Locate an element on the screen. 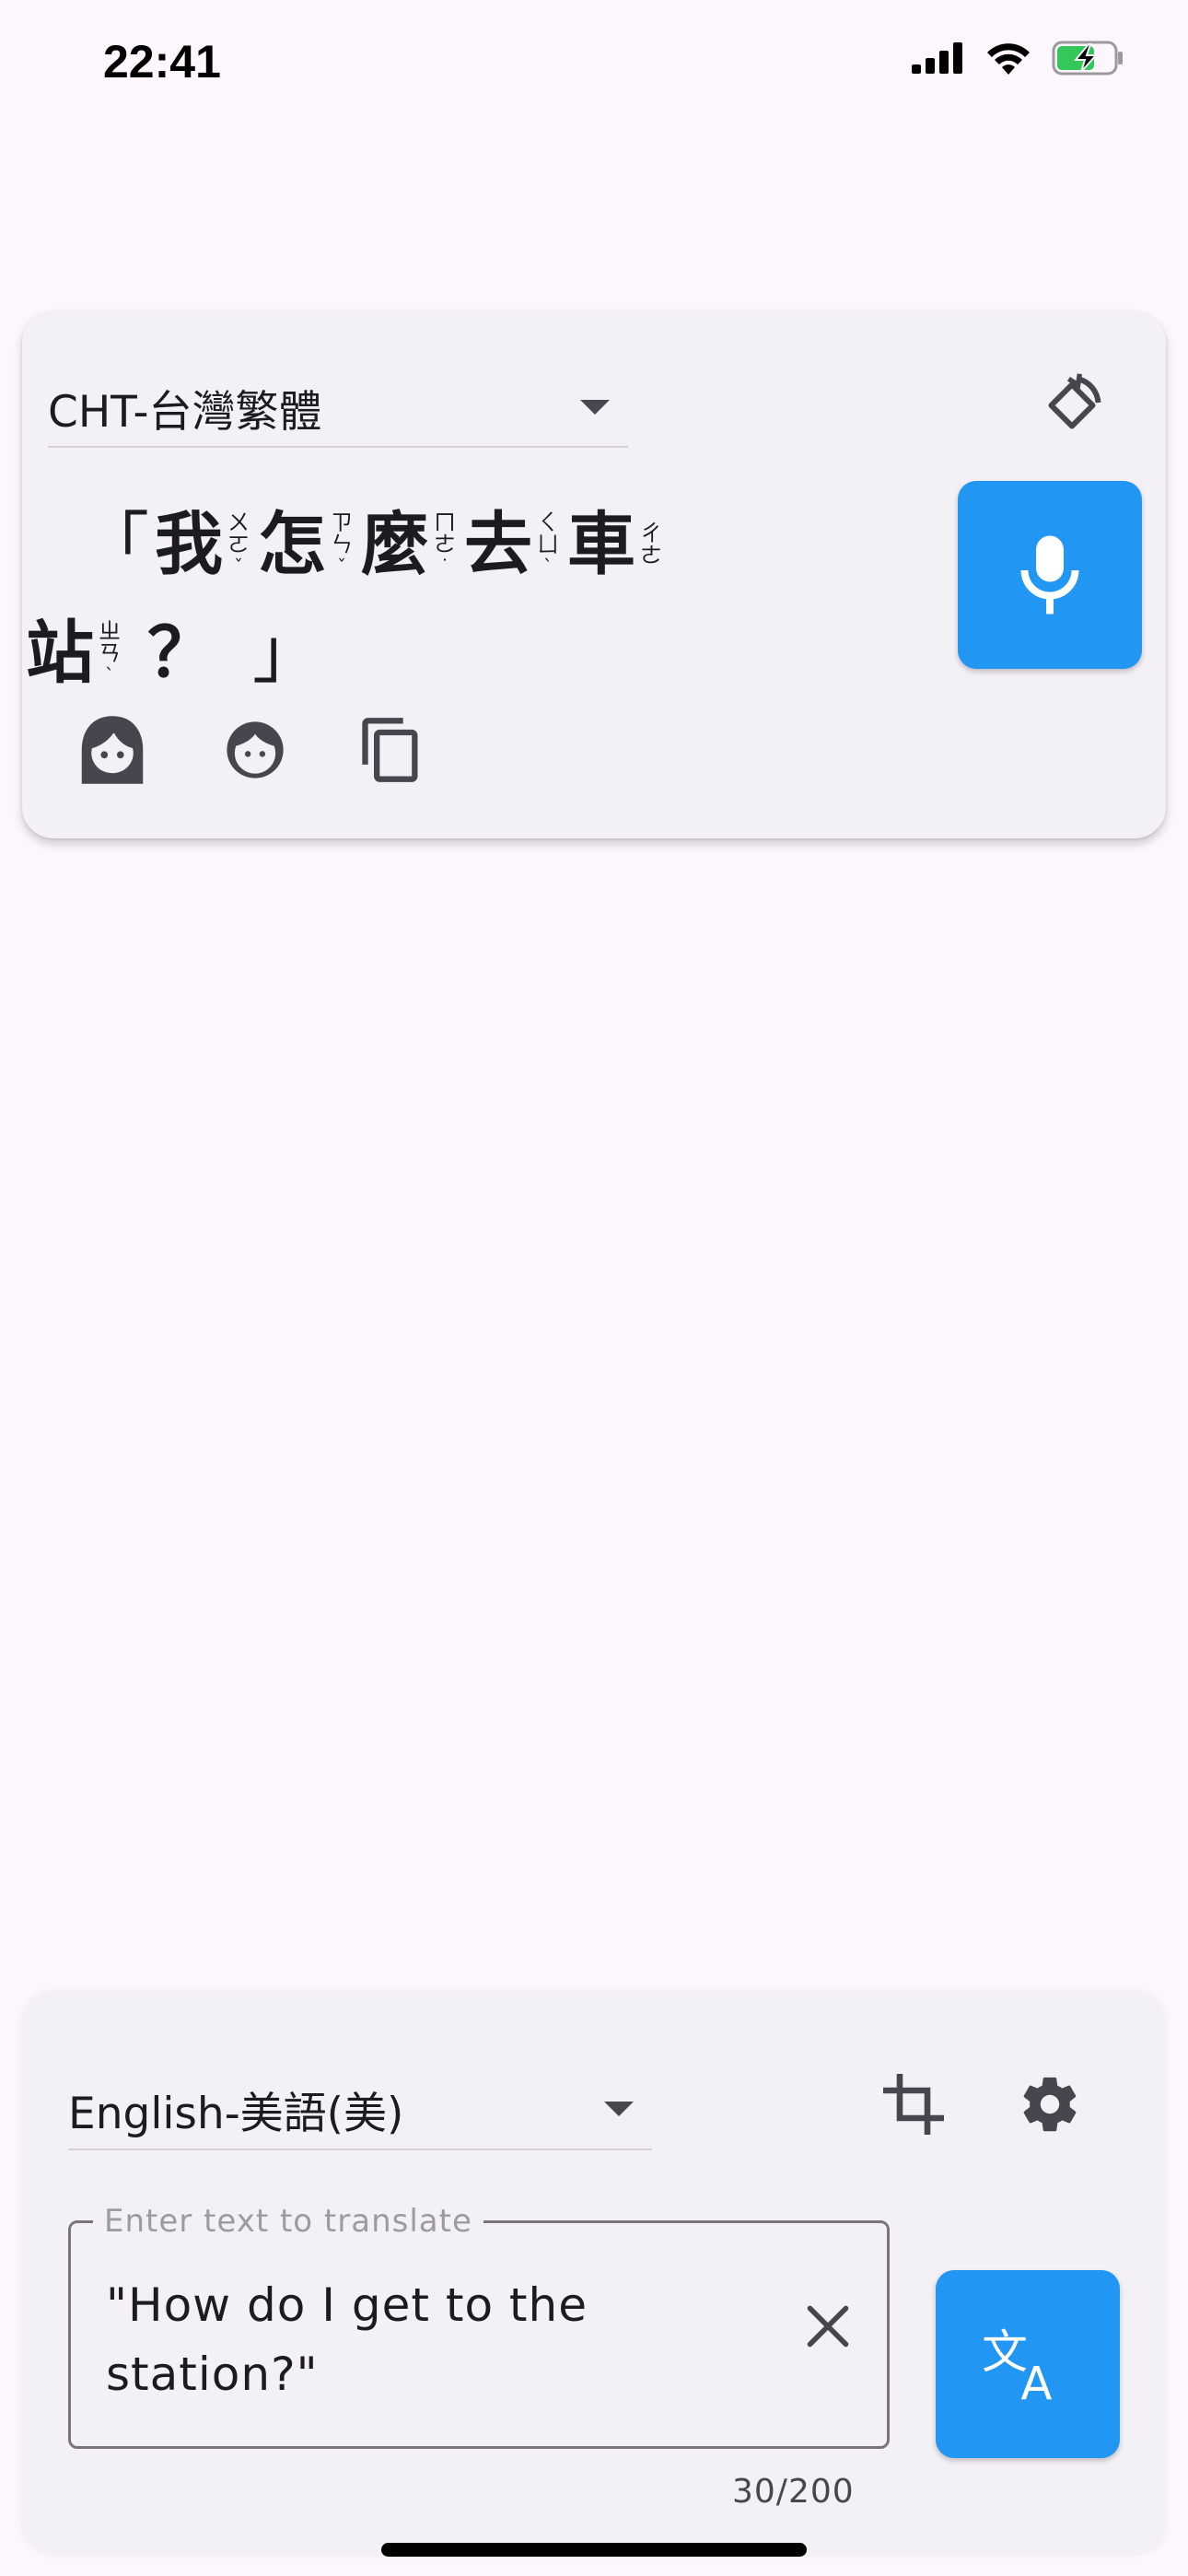 This screenshot has height=2576, width=1188. clear-button is located at coordinates (828, 2328).